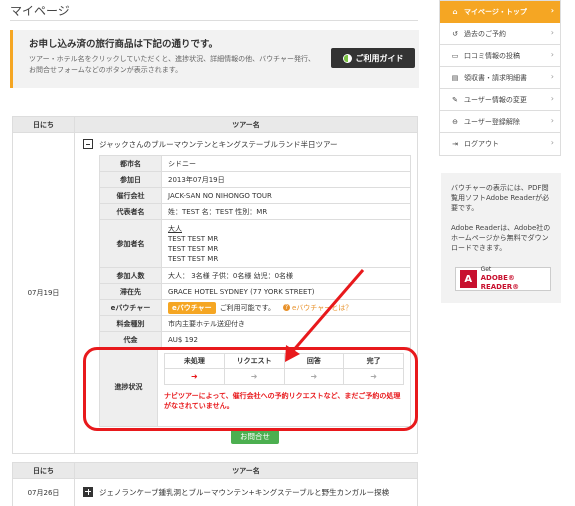  What do you see at coordinates (455, 12) in the screenshot?
I see `home-icon: ⌂` at bounding box center [455, 12].